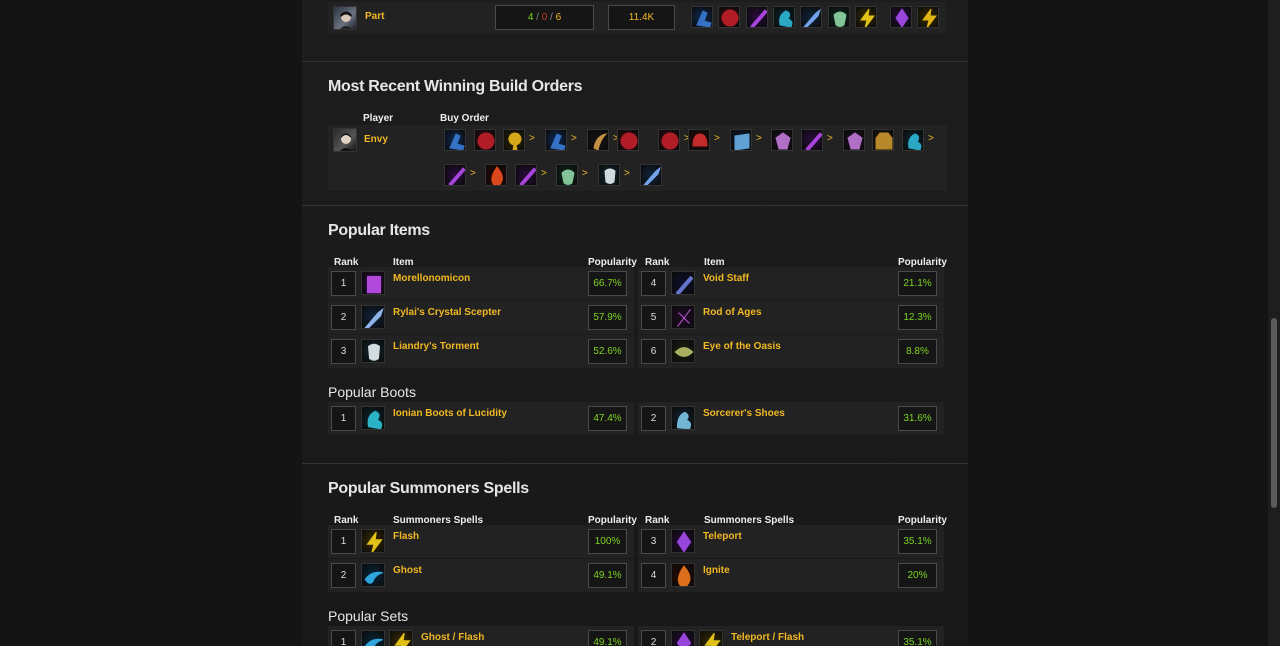  What do you see at coordinates (447, 312) in the screenshot?
I see `item-name: Rylai's Crystal Scepter` at bounding box center [447, 312].